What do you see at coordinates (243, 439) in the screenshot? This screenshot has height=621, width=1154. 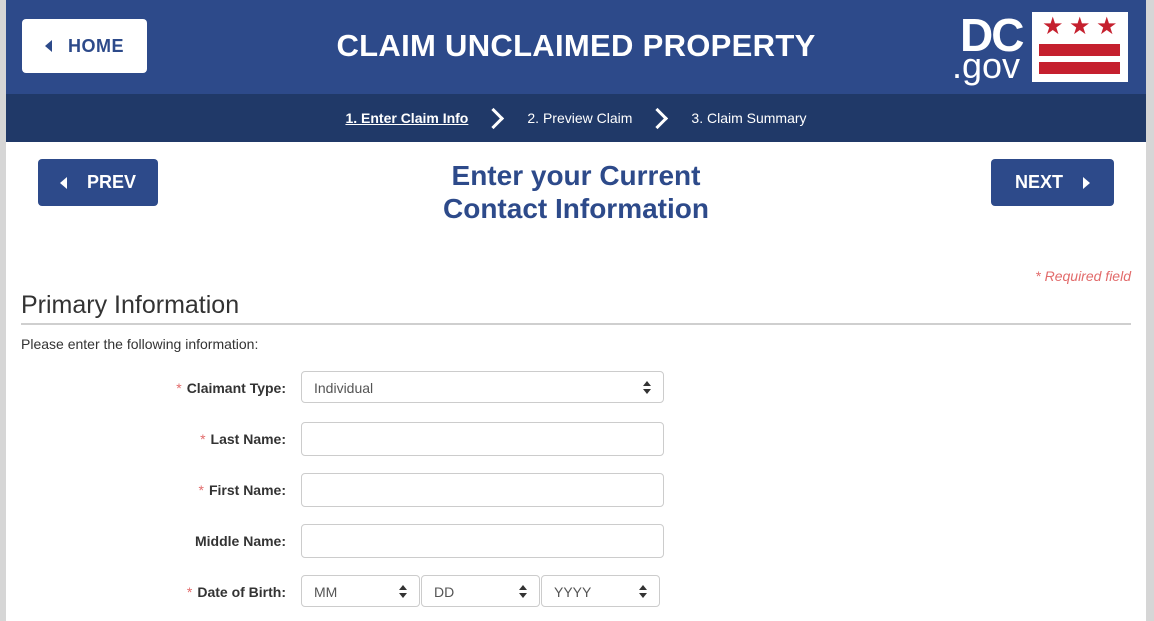 I see `last-name-label: * Last Name:` at bounding box center [243, 439].